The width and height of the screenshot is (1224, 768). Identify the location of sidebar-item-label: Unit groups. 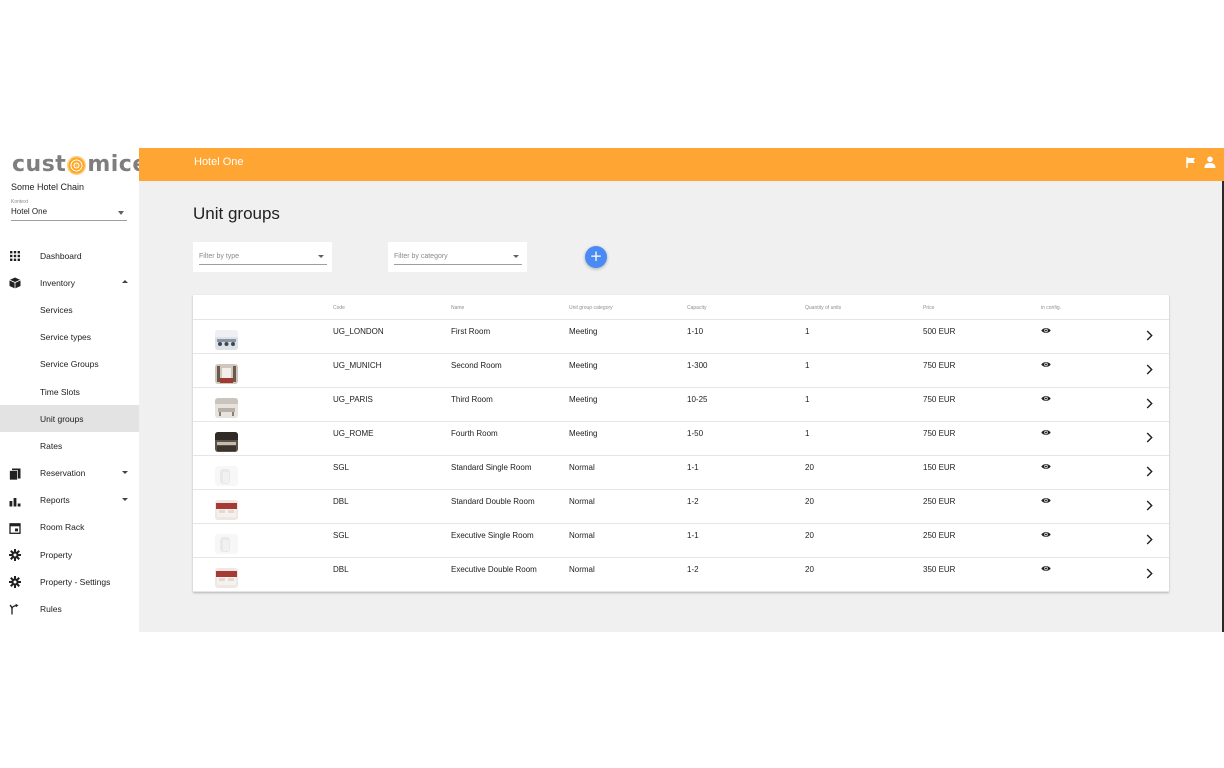
(62, 418).